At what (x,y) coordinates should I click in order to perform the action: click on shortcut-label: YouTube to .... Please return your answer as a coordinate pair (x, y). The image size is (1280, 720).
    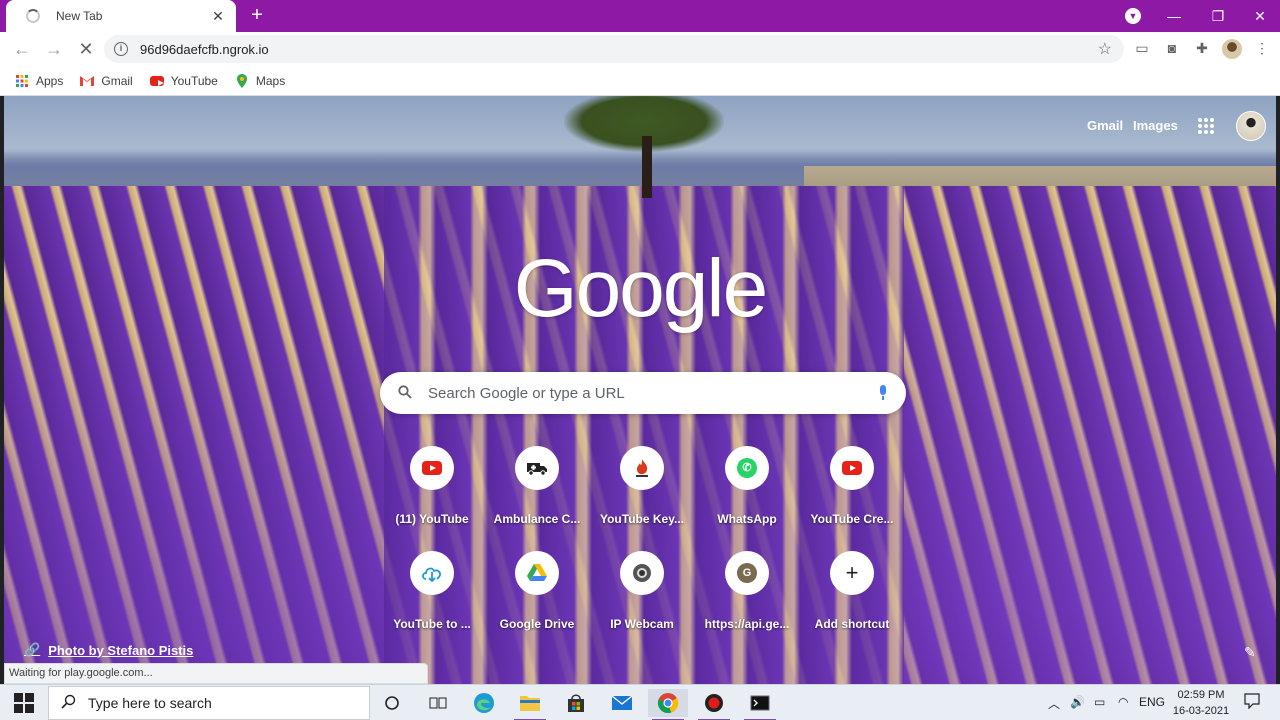
    Looking at the image, I should click on (432, 624).